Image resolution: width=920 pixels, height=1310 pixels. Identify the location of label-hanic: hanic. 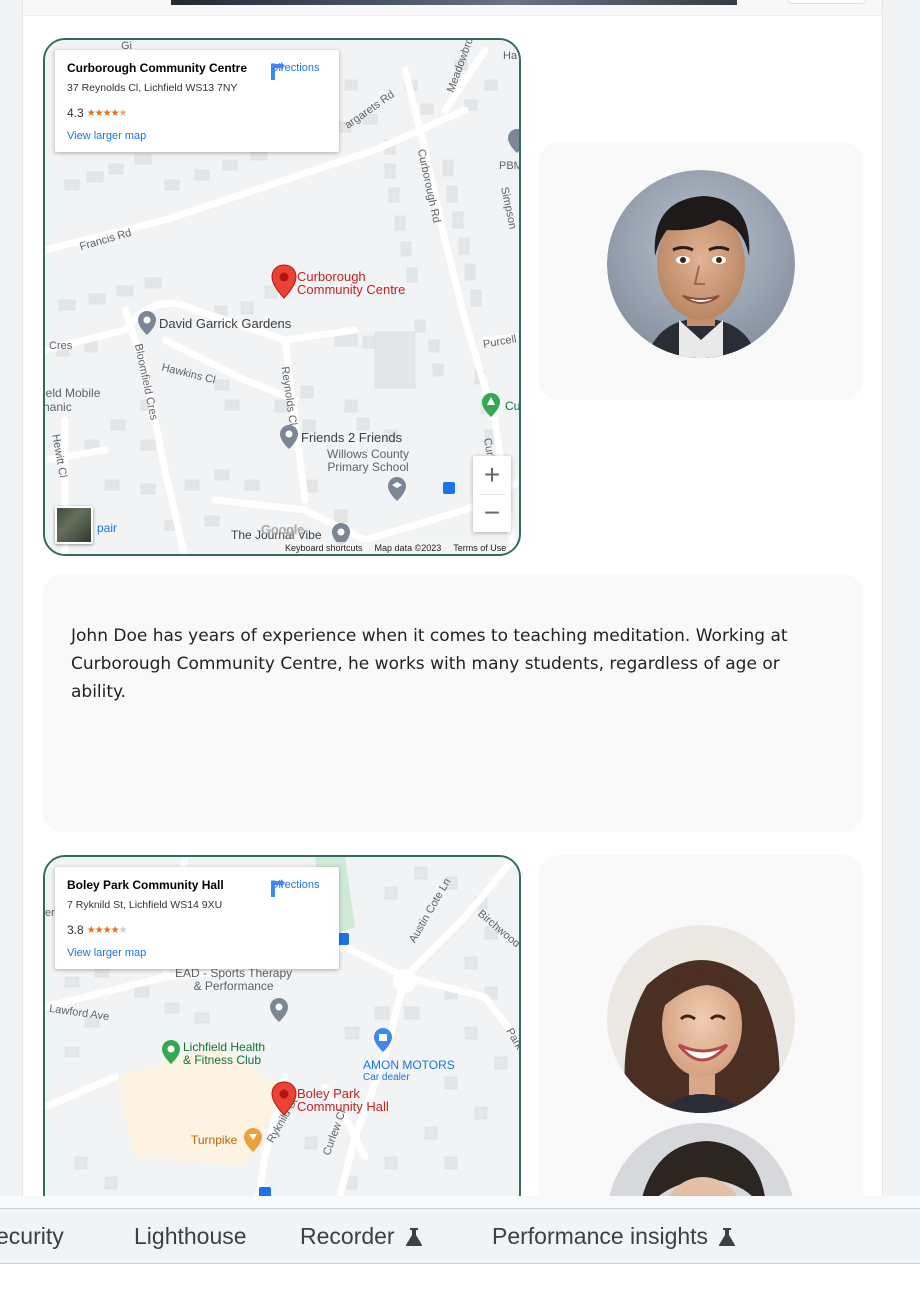
(57, 407).